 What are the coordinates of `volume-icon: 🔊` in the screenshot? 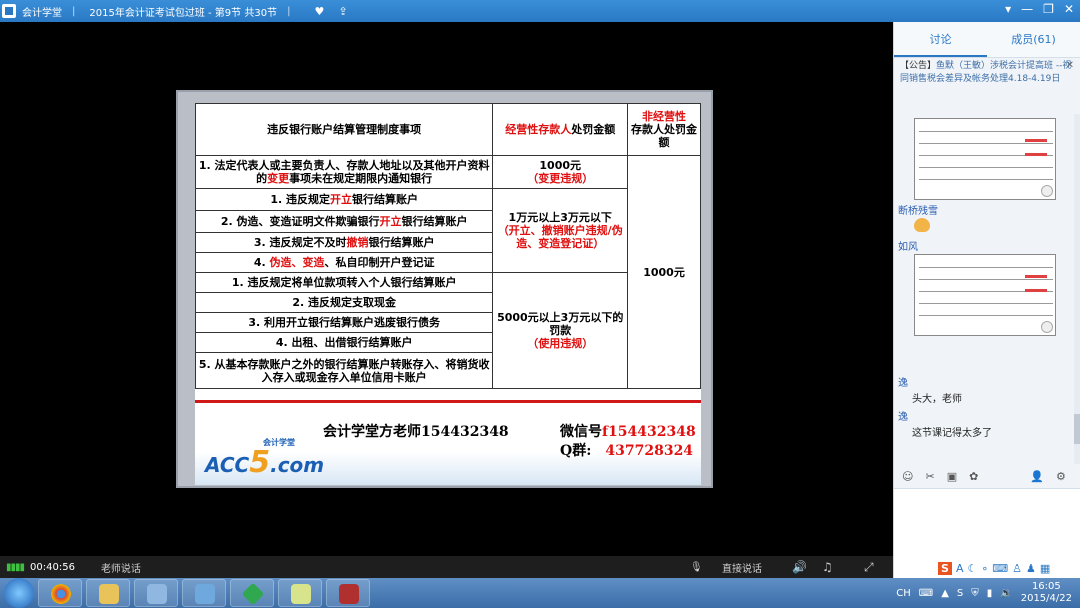 It's located at (799, 567).